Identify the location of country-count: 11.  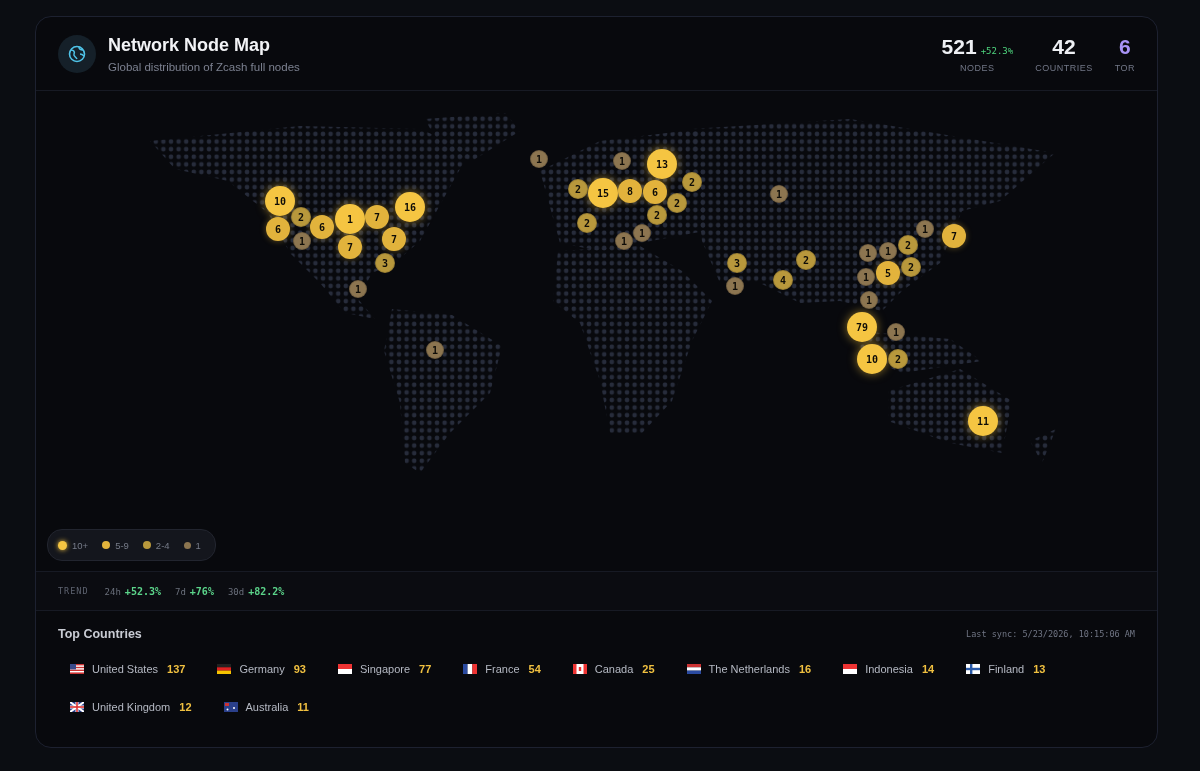
(303, 707).